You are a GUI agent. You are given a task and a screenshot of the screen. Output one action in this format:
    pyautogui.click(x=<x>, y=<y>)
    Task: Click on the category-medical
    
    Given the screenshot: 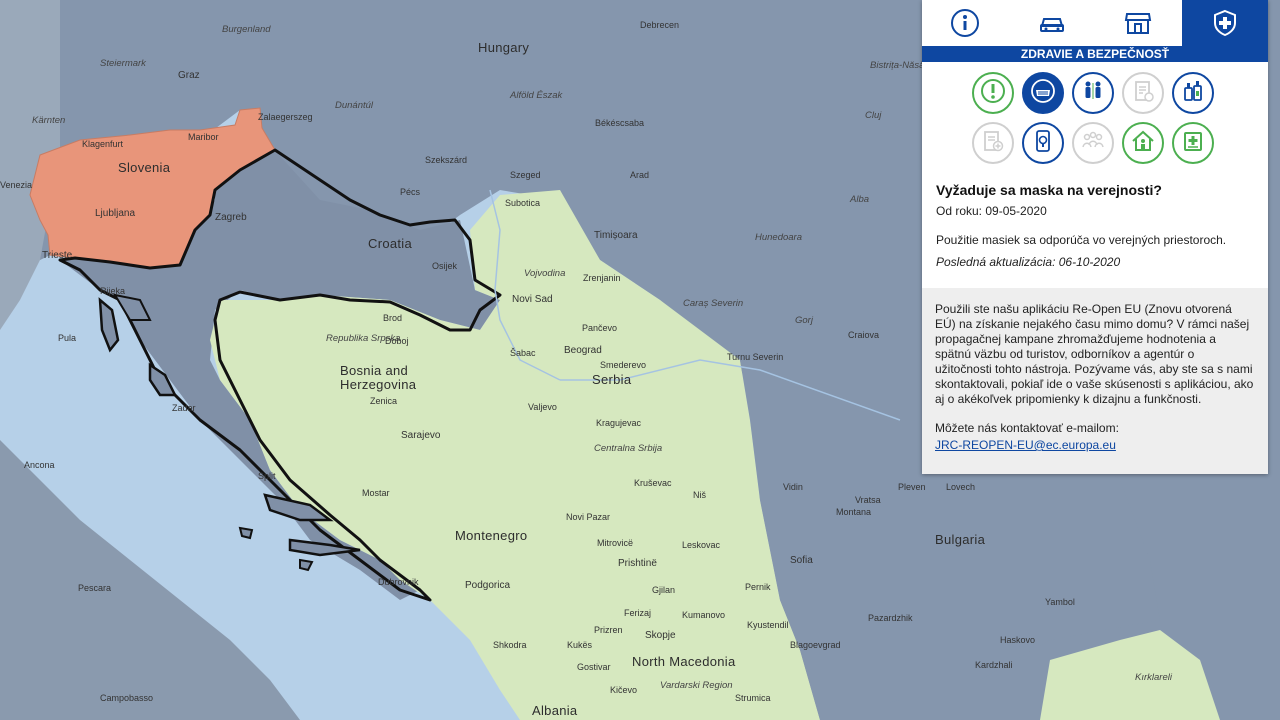 What is the action you would take?
    pyautogui.click(x=1192, y=143)
    